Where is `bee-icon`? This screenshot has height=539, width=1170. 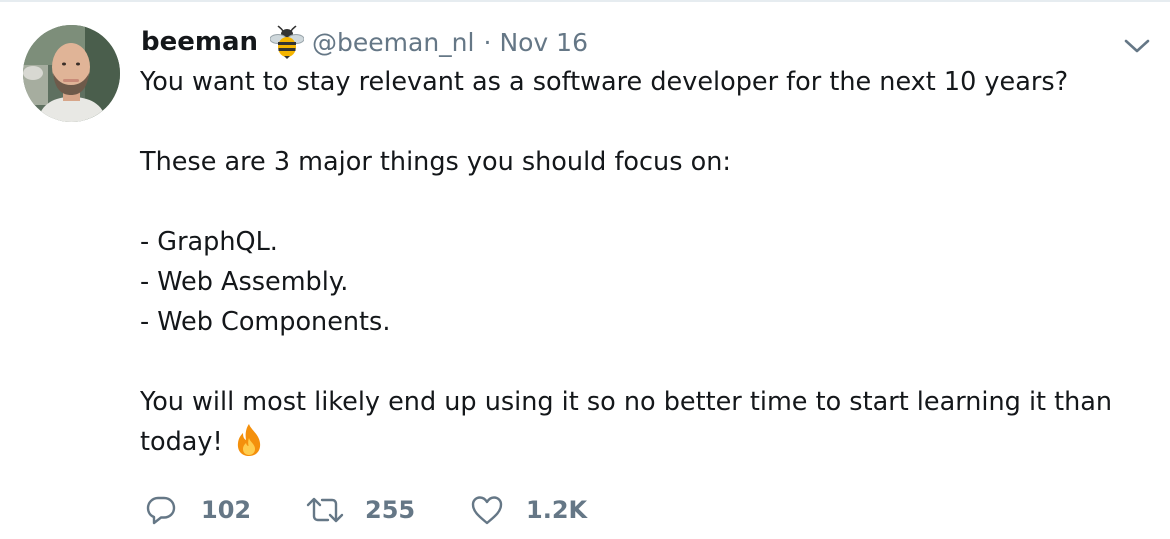
bee-icon is located at coordinates (287, 42).